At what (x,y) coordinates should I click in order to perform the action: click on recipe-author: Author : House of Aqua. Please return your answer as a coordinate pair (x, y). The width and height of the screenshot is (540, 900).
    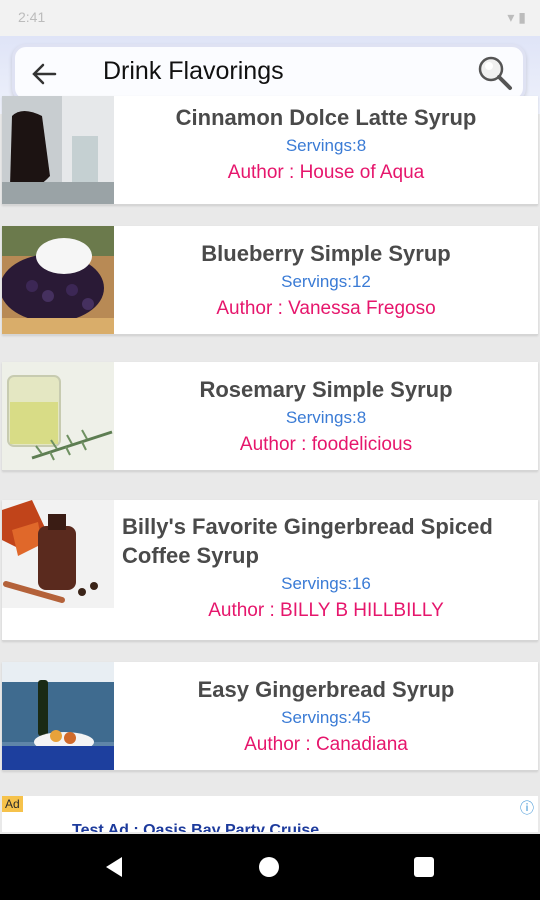
    Looking at the image, I should click on (326, 172).